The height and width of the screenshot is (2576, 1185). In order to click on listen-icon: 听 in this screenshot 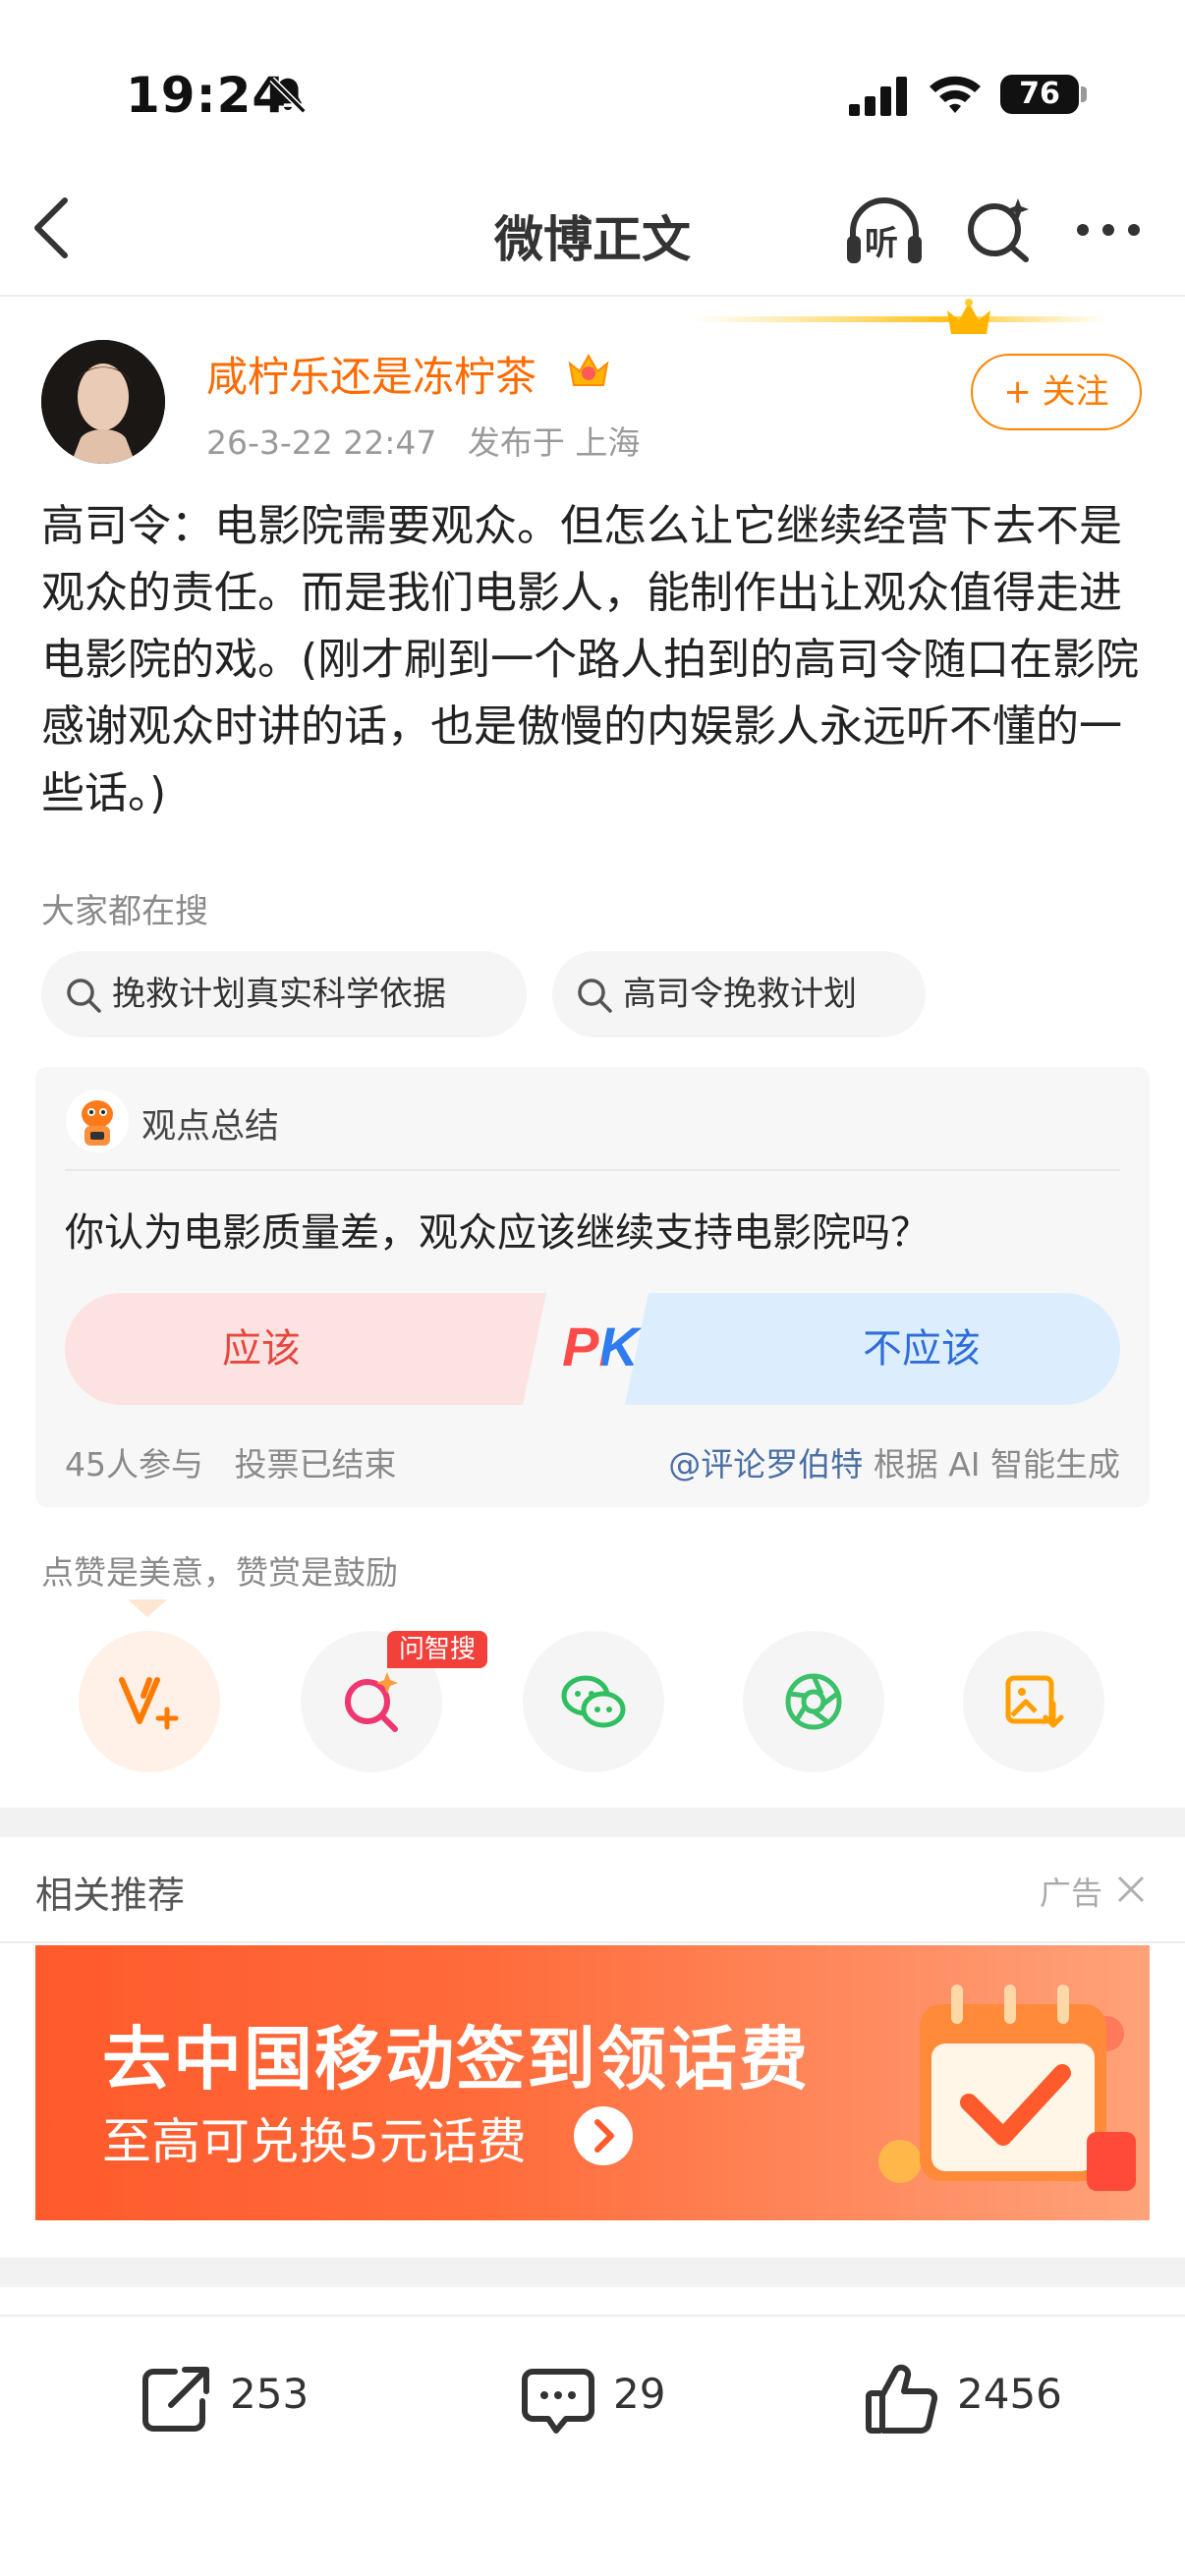, I will do `click(885, 231)`.